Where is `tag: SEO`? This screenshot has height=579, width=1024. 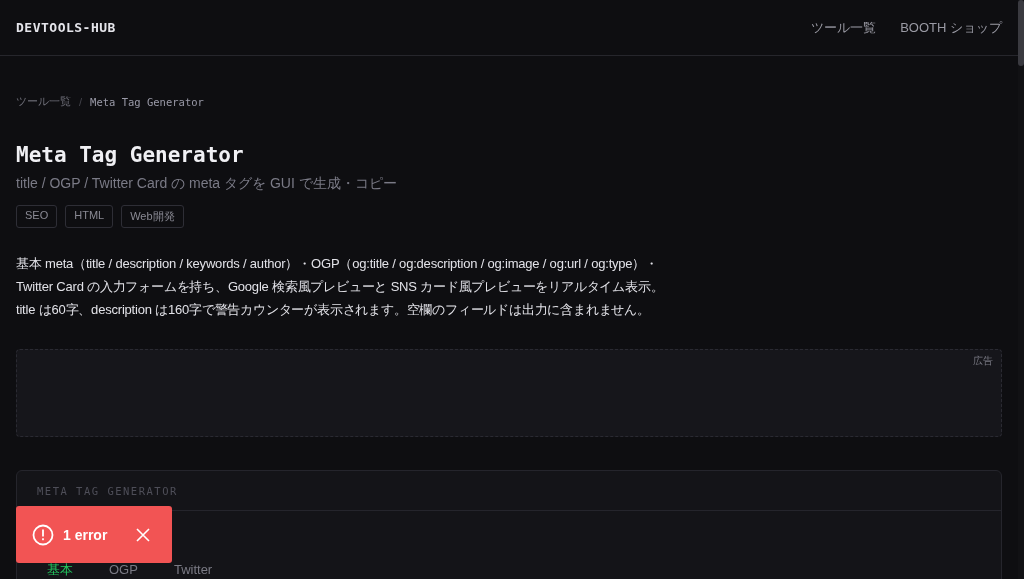
tag: SEO is located at coordinates (37, 216).